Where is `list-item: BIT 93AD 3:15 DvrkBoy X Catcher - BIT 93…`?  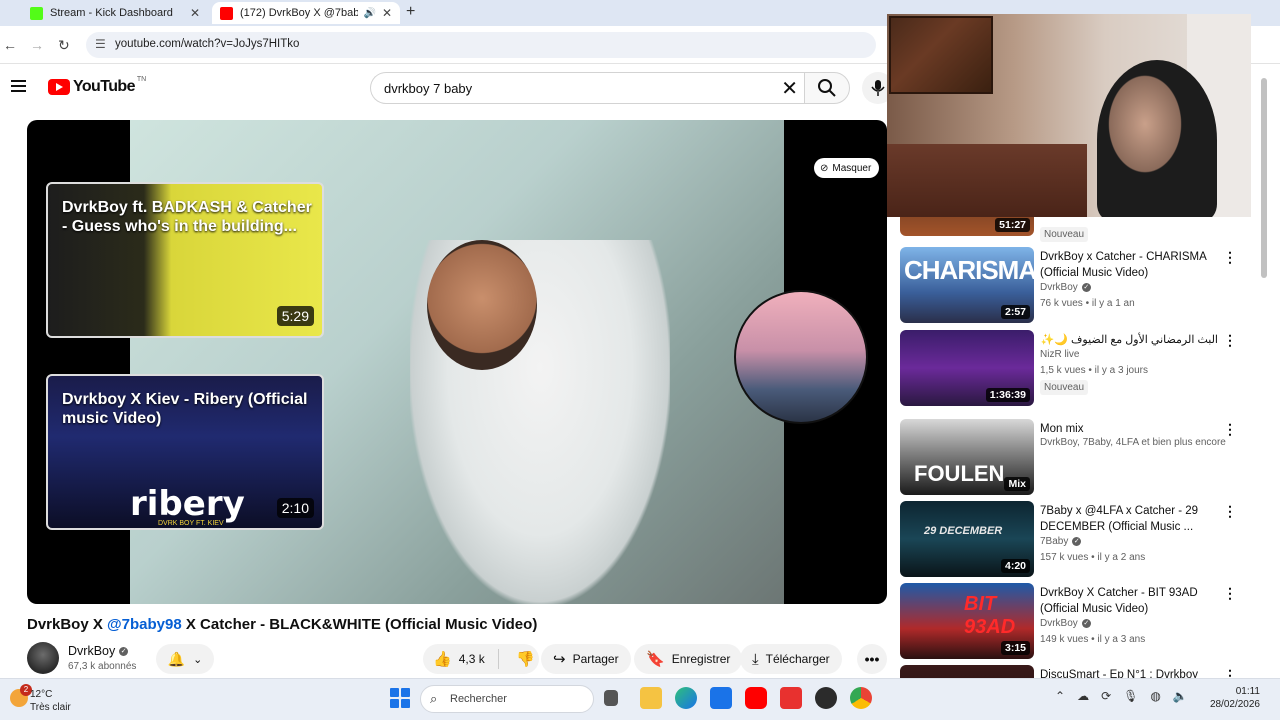 list-item: BIT 93AD 3:15 DvrkBoy X Catcher - BIT 93… is located at coordinates (1085, 622).